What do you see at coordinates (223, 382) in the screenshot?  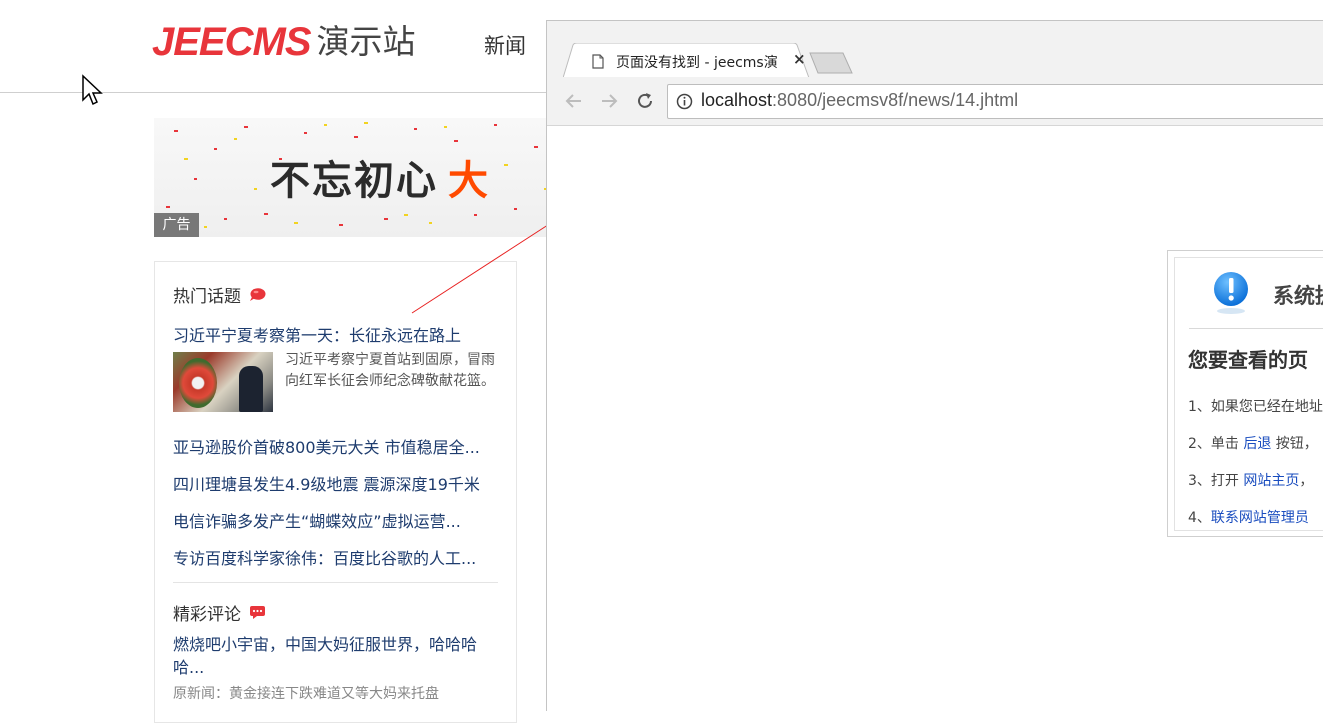 I see `news-thumbnail` at bounding box center [223, 382].